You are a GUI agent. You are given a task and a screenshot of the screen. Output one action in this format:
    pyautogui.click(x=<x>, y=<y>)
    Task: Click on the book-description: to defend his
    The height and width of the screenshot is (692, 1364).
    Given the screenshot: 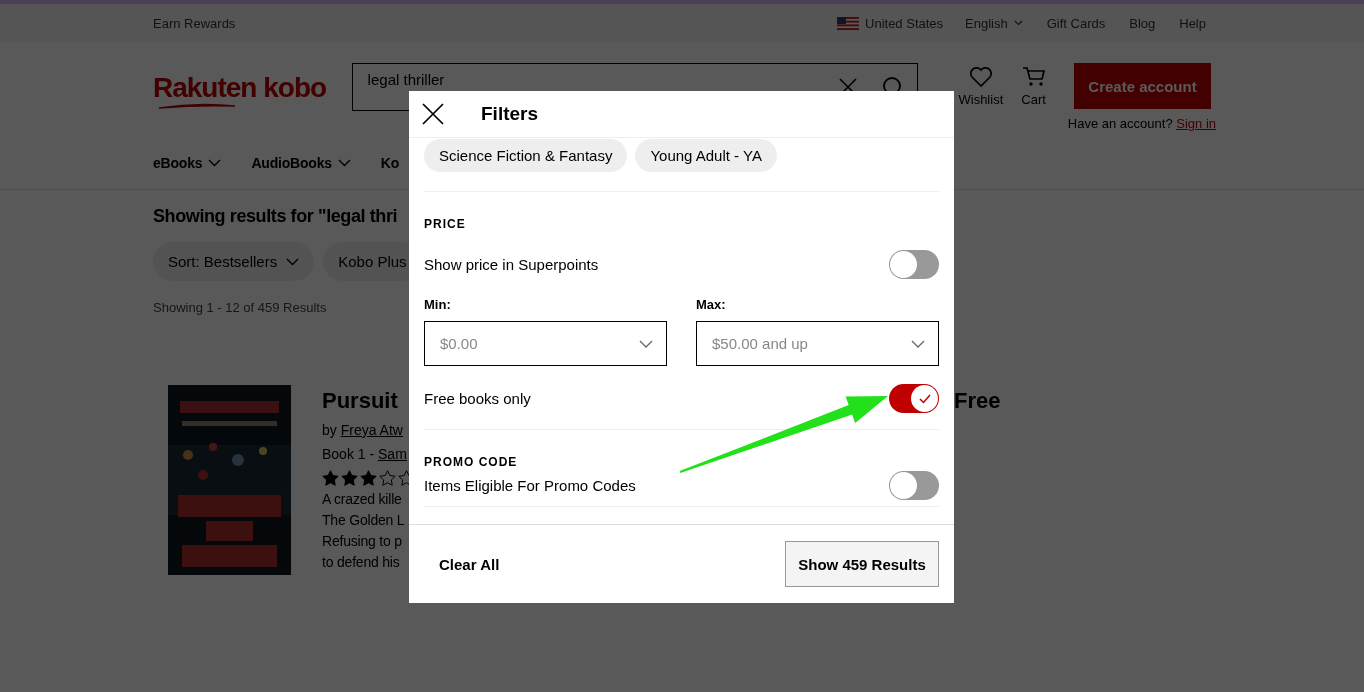 What is the action you would take?
    pyautogui.click(x=361, y=562)
    